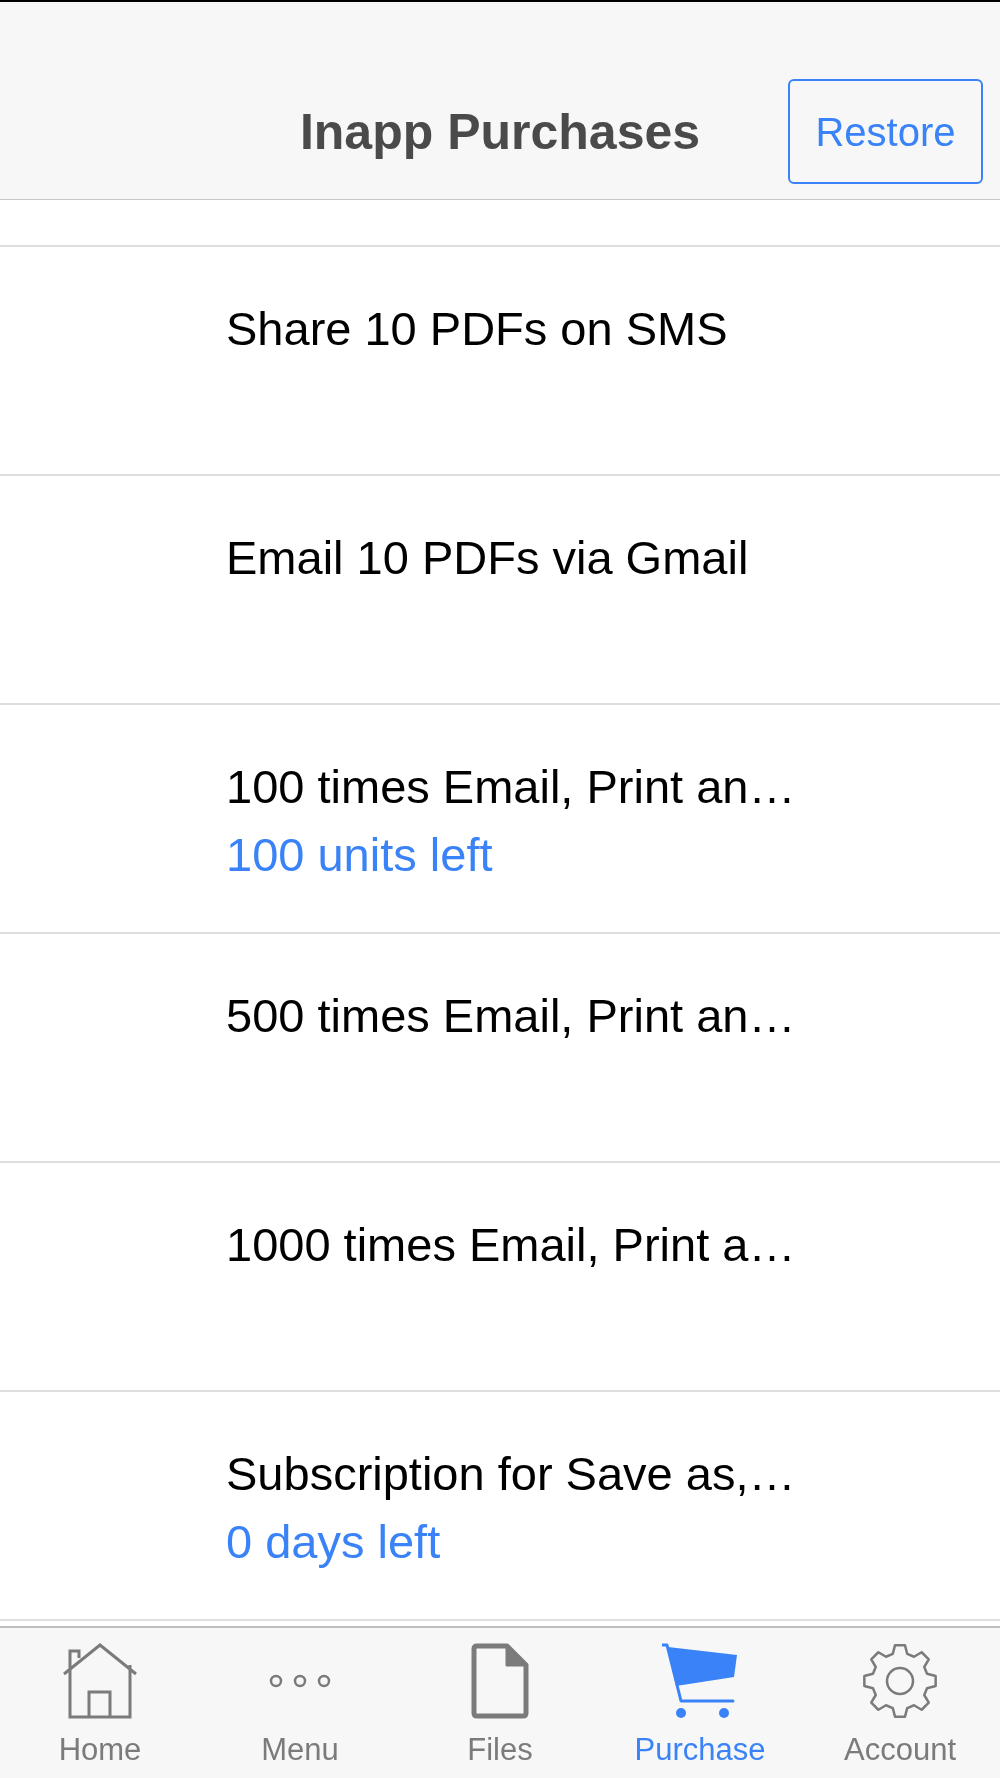 The height and width of the screenshot is (1778, 1000). I want to click on tab-bar-item: Account, so click(900, 1703).